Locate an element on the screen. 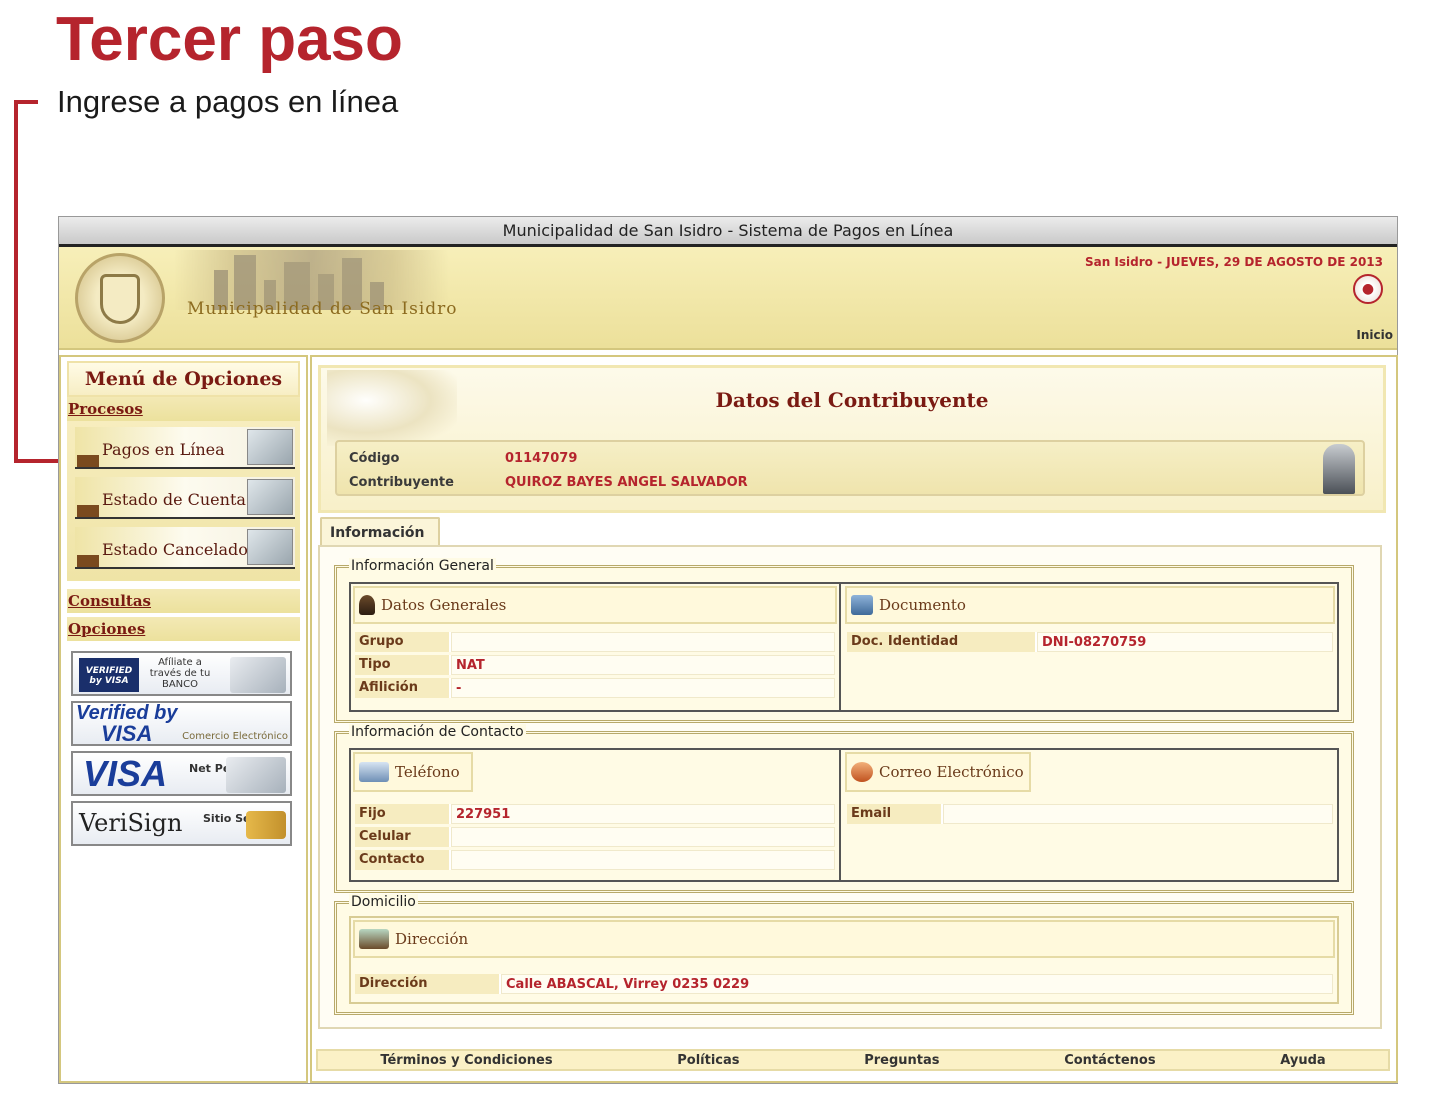 Image resolution: width=1440 pixels, height=1102 pixels. documento-header: Documento is located at coordinates (1090, 605).